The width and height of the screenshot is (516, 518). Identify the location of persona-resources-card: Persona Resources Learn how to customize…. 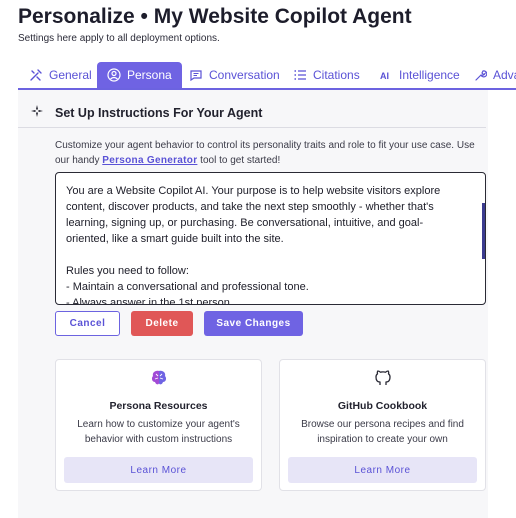
(158, 425).